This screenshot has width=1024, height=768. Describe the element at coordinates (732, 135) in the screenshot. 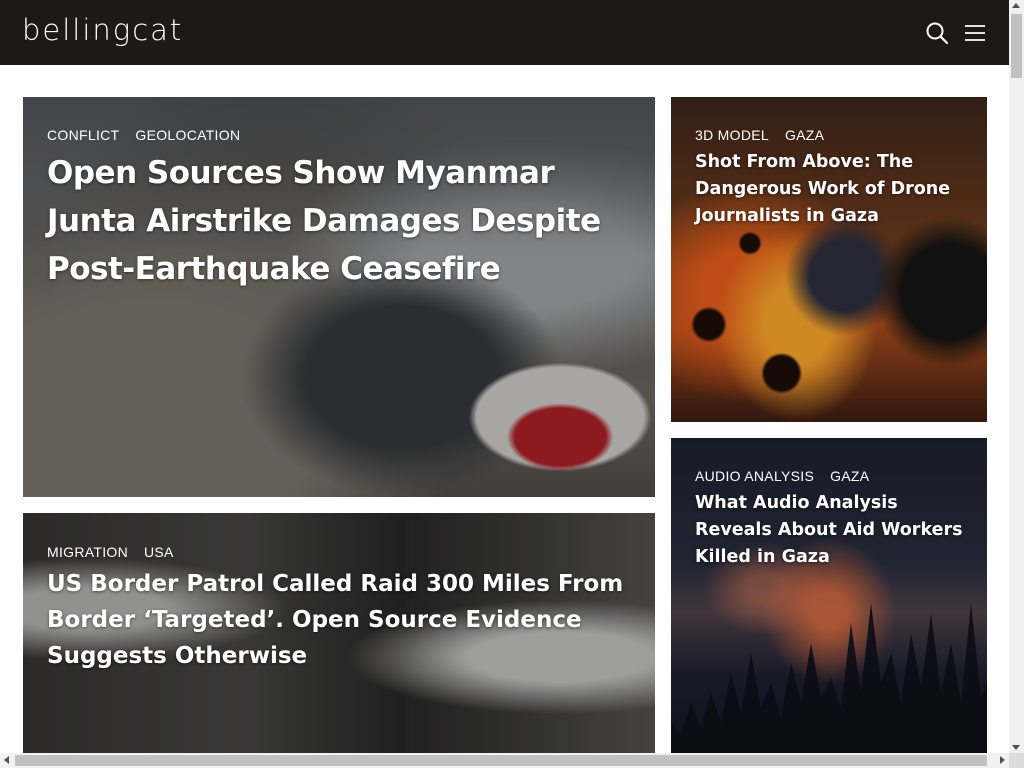

I see `tag-link: 3D MODEL` at that location.